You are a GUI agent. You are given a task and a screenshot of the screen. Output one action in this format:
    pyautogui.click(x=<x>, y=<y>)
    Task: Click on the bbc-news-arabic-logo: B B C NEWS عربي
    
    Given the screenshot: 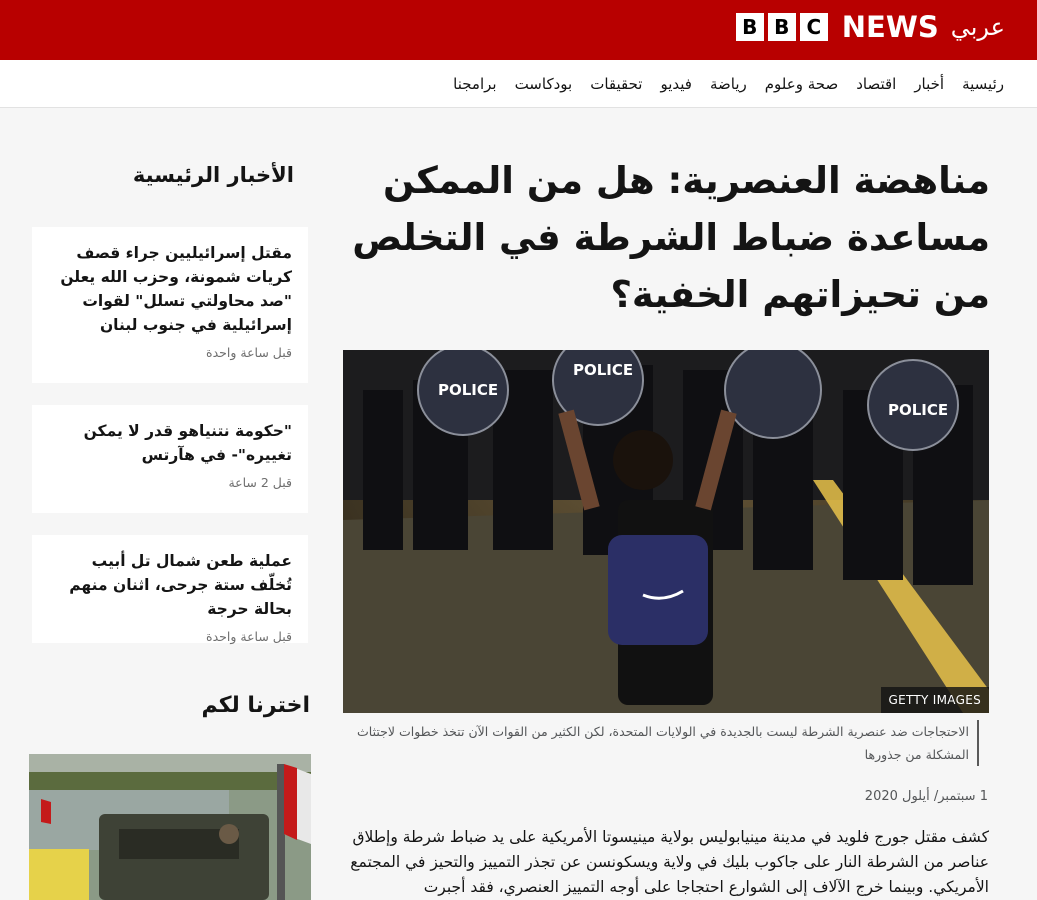 What is the action you would take?
    pyautogui.click(x=870, y=27)
    